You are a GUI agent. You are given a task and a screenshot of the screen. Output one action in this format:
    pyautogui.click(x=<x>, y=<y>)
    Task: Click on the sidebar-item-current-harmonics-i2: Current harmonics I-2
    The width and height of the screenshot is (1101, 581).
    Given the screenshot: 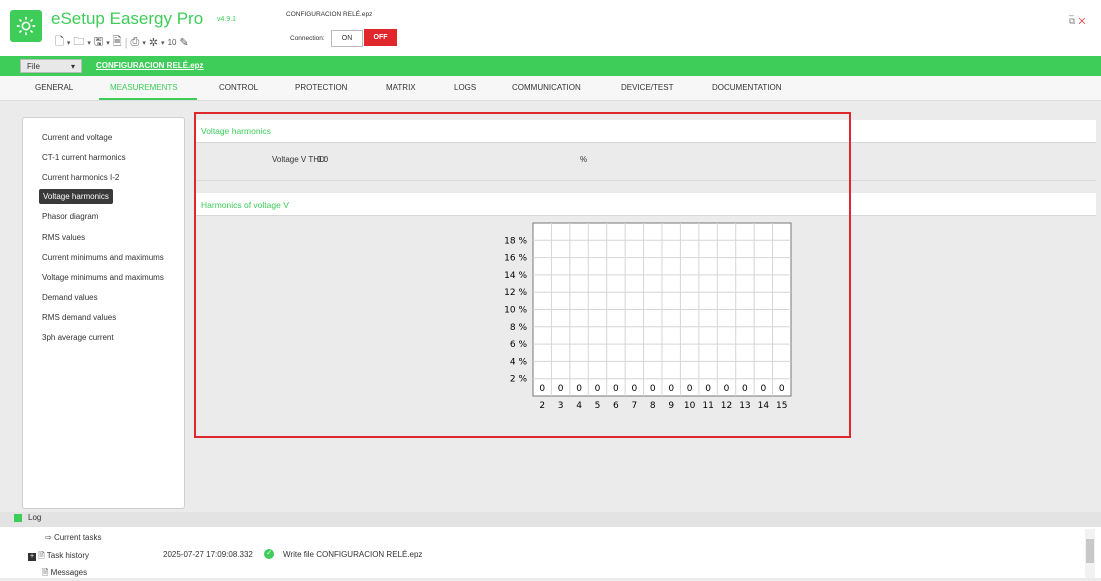 What is the action you would take?
    pyautogui.click(x=80, y=177)
    